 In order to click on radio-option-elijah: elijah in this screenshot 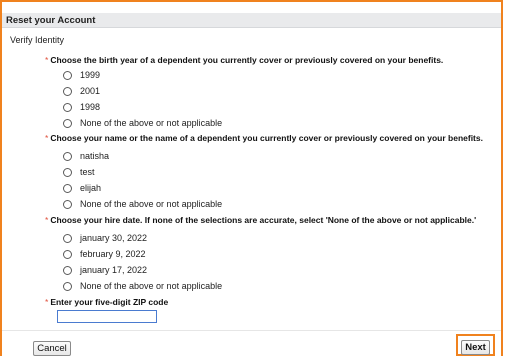, I will do `click(82, 188)`.